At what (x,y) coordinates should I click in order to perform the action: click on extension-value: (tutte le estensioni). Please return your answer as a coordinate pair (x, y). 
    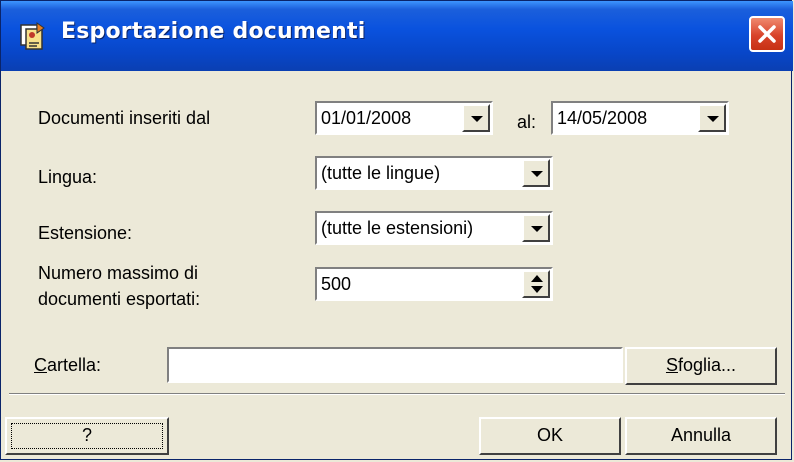
    Looking at the image, I should click on (397, 228).